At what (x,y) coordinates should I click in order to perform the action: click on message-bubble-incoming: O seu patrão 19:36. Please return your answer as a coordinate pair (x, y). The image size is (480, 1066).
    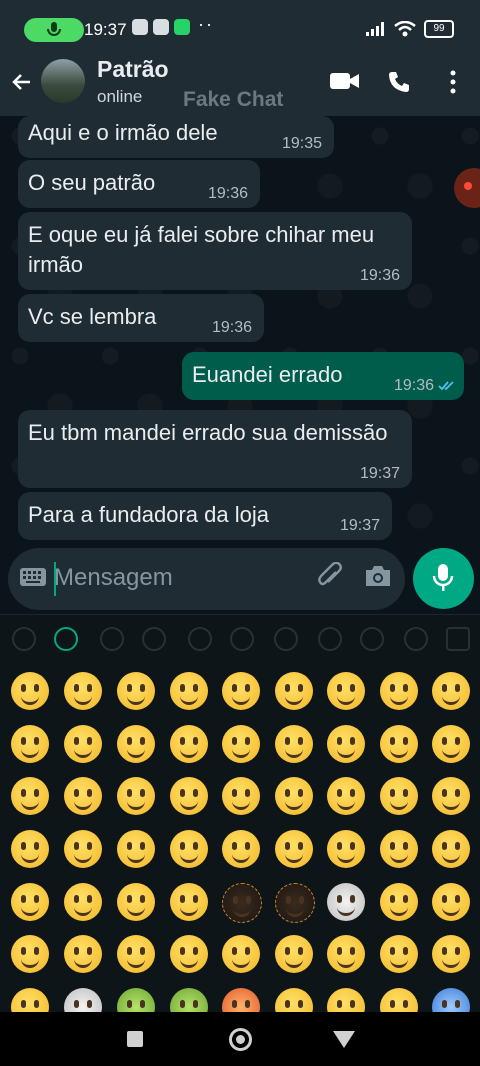
    Looking at the image, I should click on (139, 184).